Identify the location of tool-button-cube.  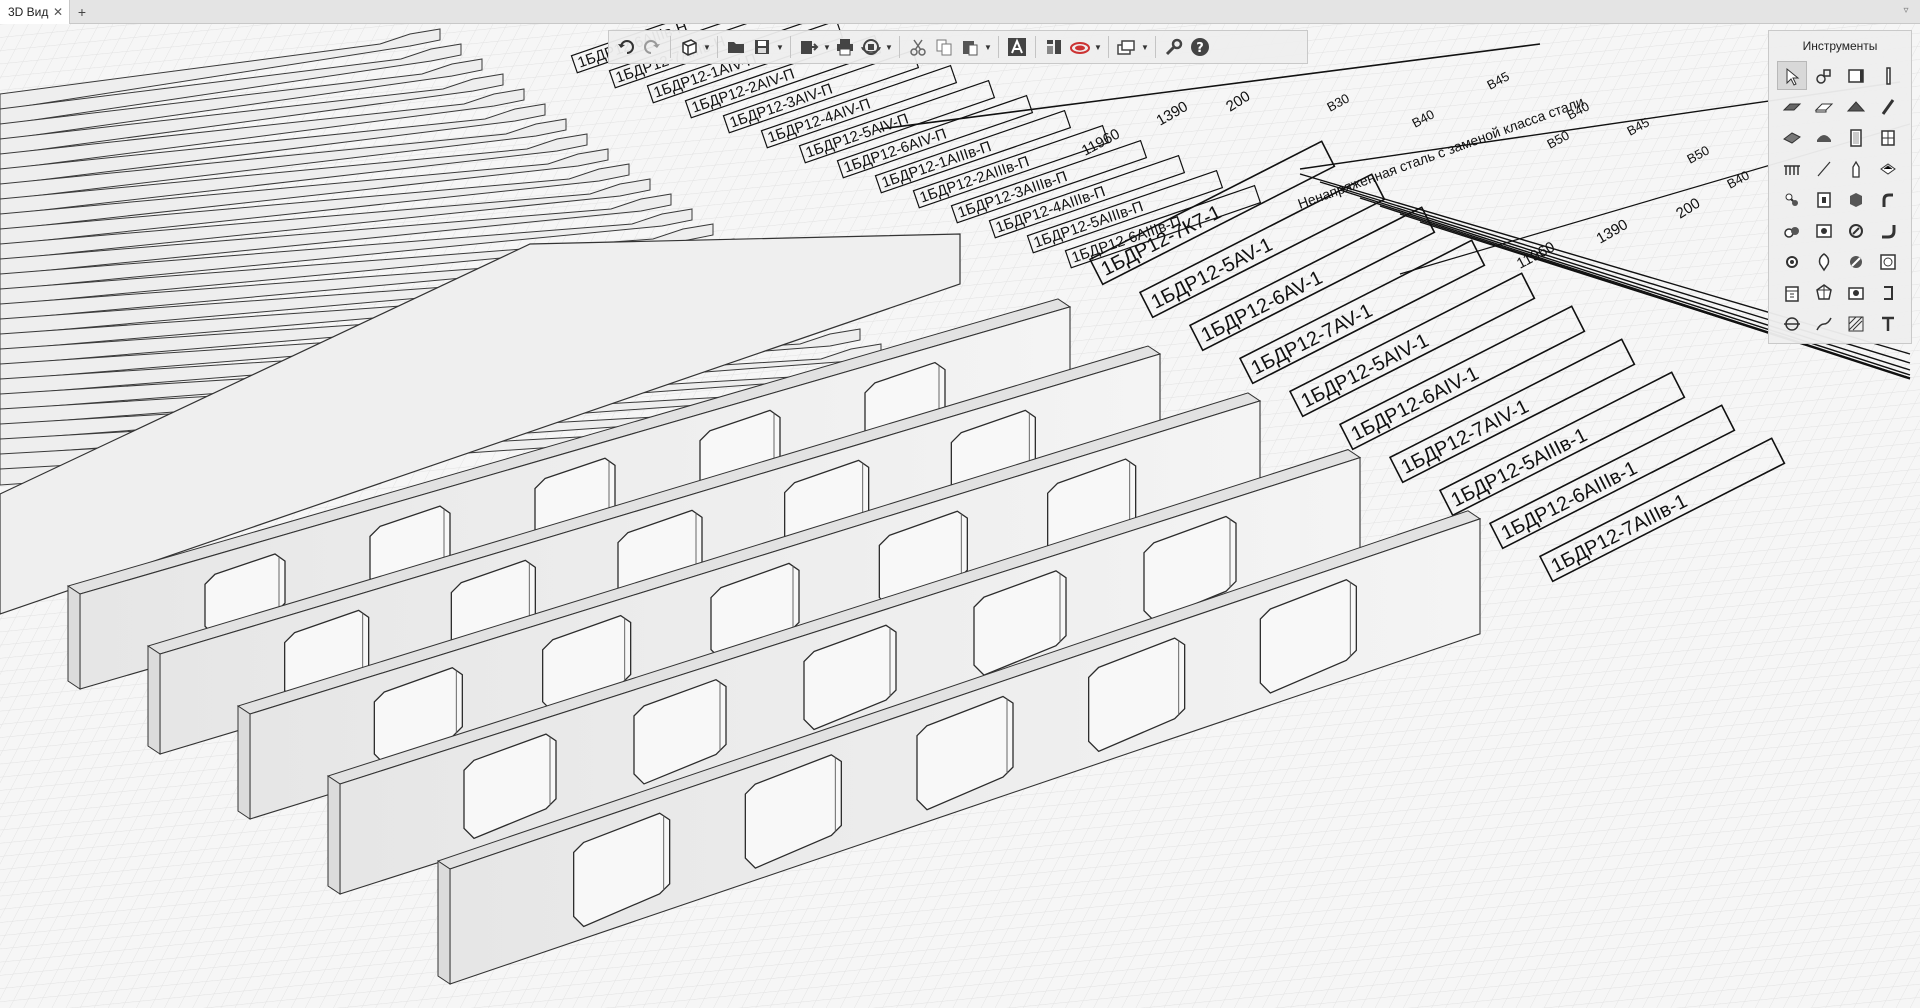
(1856, 199).